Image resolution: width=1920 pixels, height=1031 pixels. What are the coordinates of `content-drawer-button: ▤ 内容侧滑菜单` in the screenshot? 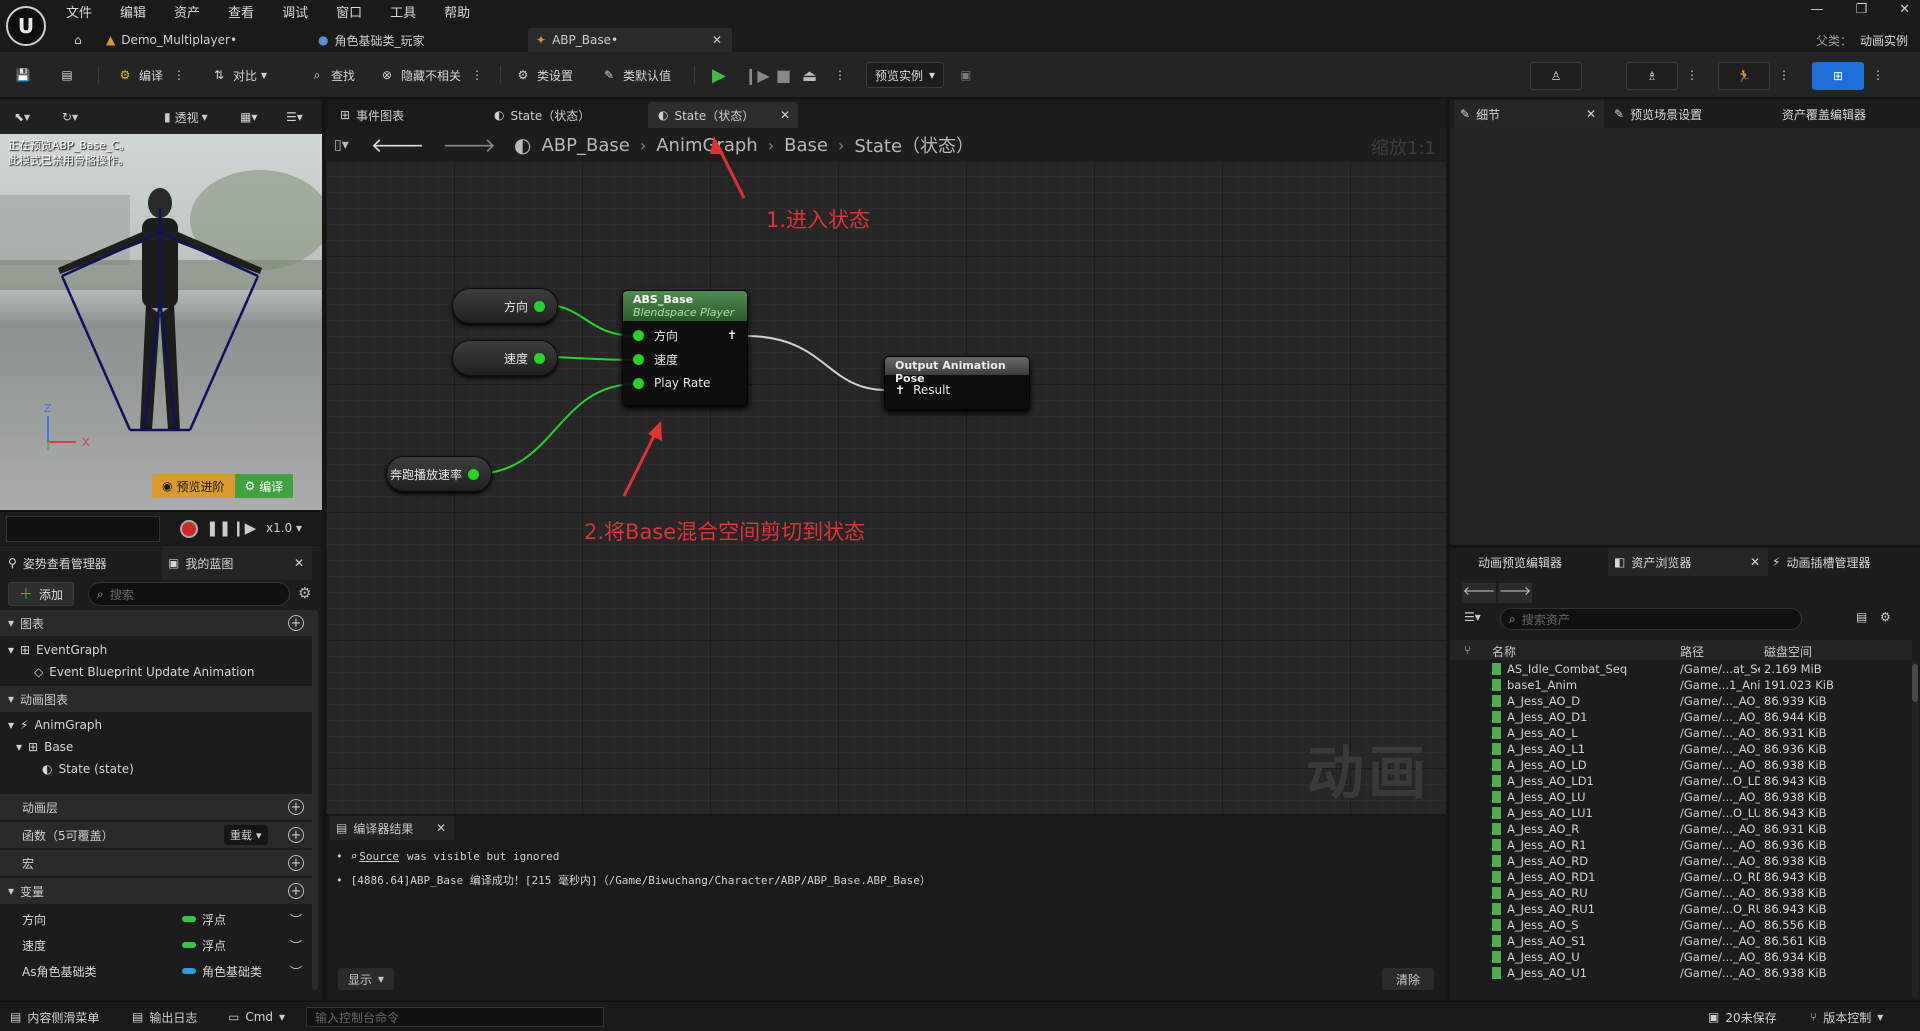 It's located at (54, 1017).